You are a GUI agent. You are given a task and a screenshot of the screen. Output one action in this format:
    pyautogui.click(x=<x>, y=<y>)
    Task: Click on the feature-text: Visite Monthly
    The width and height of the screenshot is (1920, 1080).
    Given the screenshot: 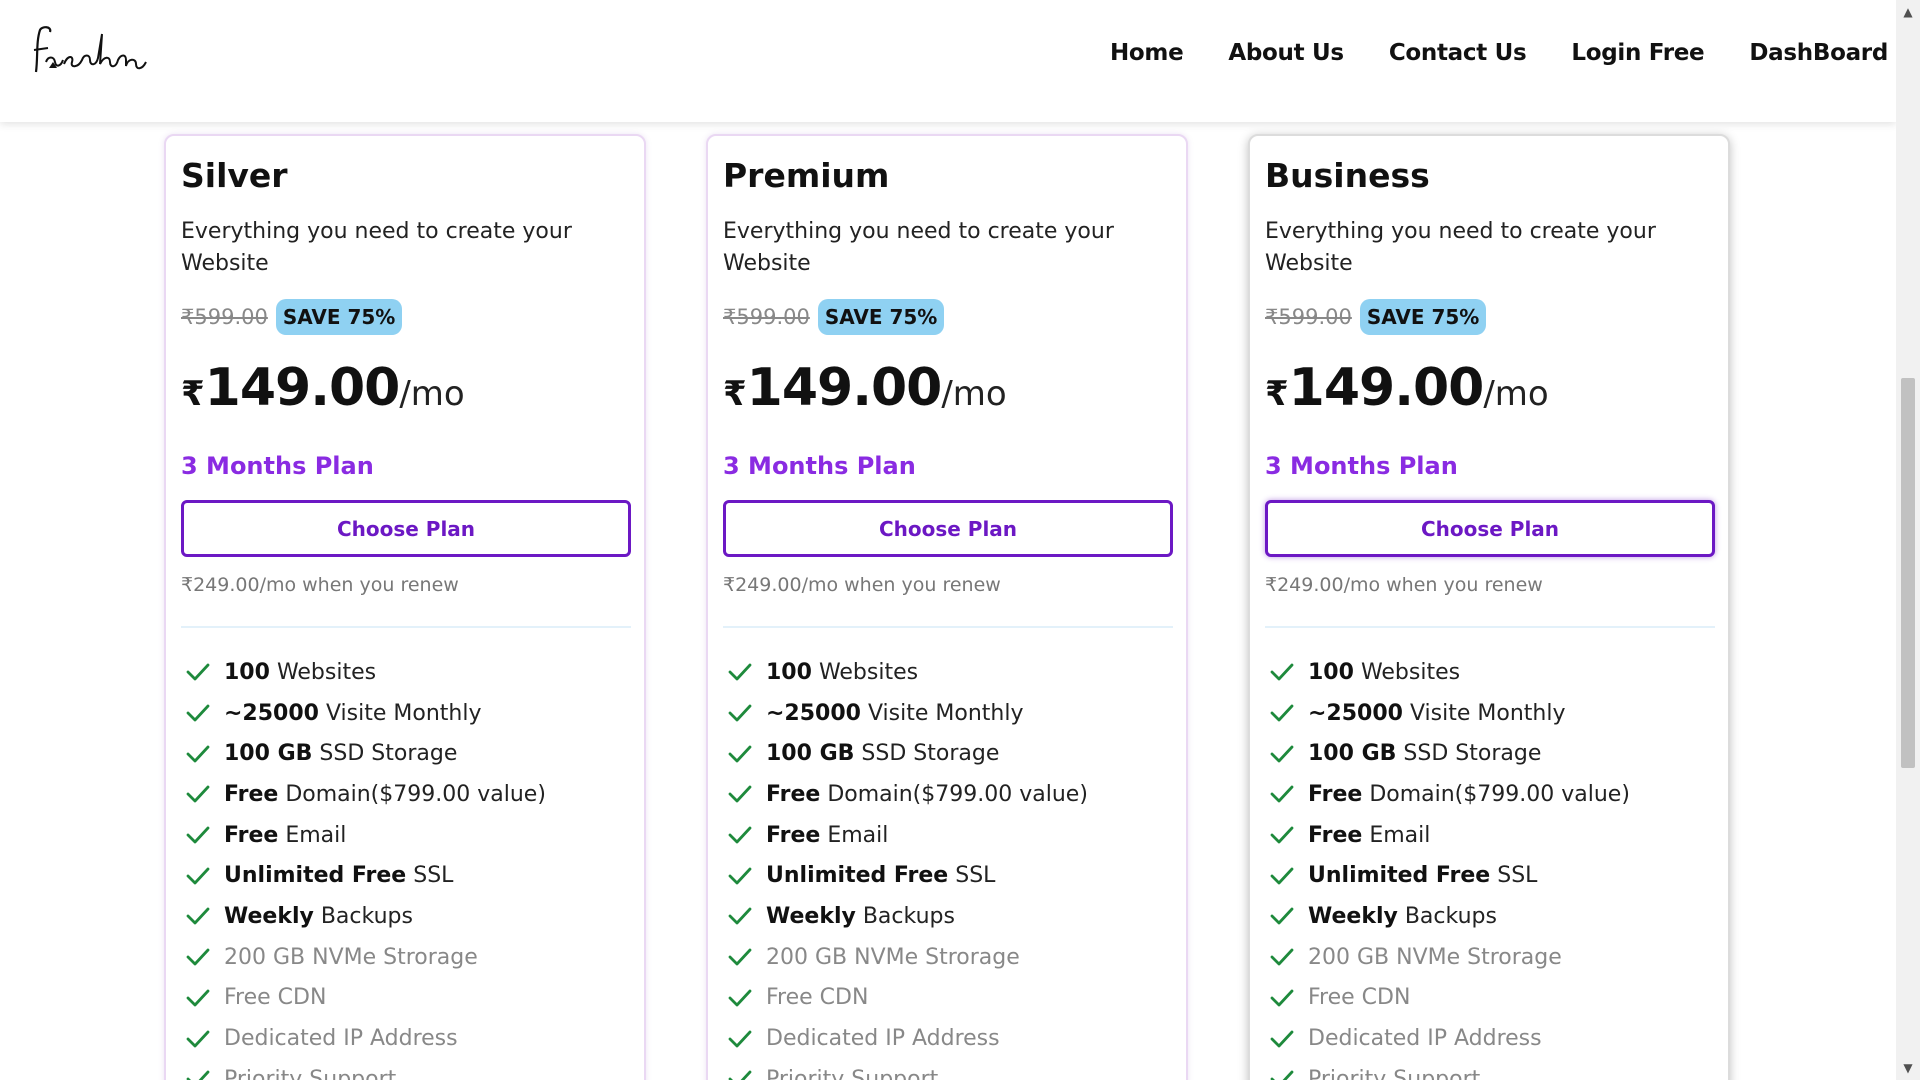 What is the action you would take?
    pyautogui.click(x=403, y=713)
    